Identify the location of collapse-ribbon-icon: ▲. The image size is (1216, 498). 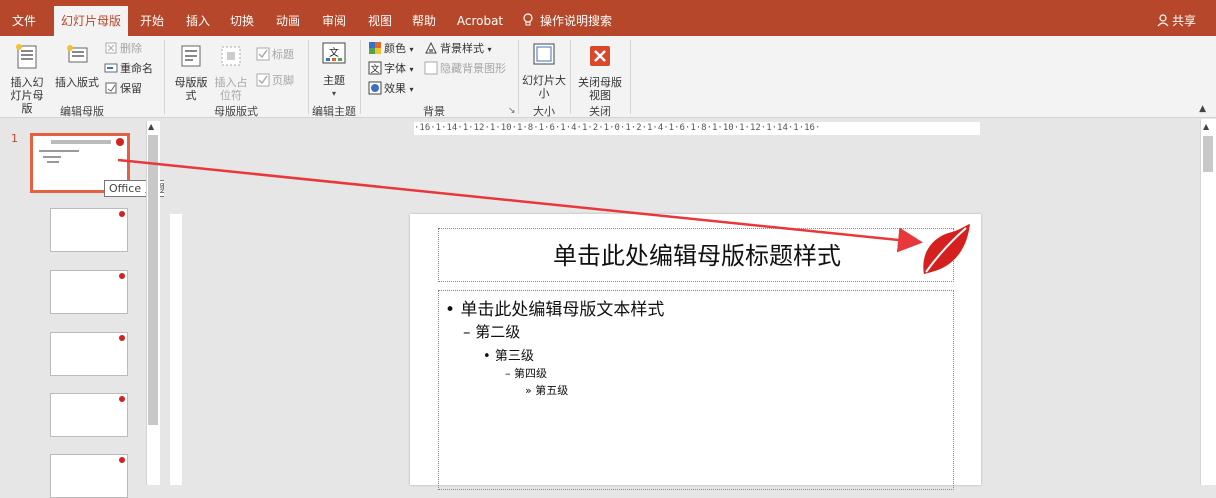
(1202, 109).